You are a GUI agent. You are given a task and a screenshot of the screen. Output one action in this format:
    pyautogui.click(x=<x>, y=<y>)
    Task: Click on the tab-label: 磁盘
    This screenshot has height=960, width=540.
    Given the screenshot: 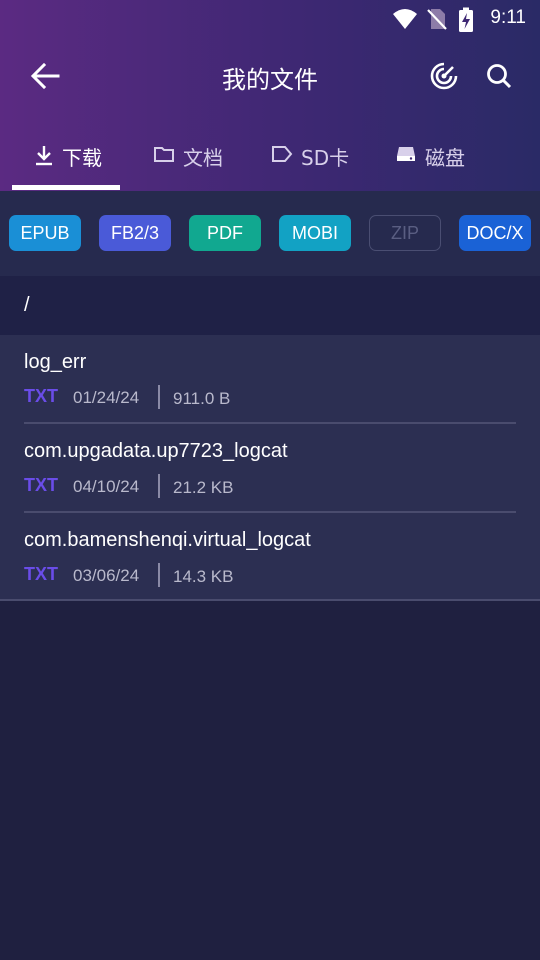 What is the action you would take?
    pyautogui.click(x=445, y=158)
    